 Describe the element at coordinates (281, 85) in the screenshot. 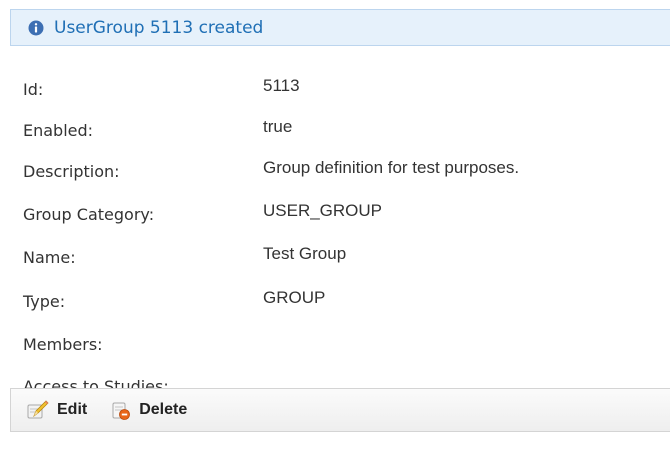

I see `detail-value: 5113` at that location.